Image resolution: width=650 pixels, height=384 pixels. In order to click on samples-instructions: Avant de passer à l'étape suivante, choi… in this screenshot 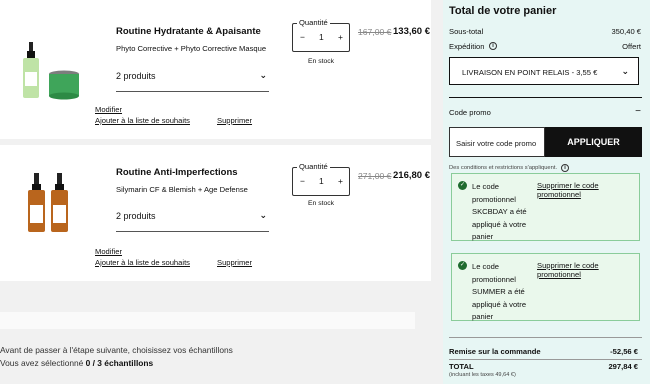, I will do `click(116, 350)`.